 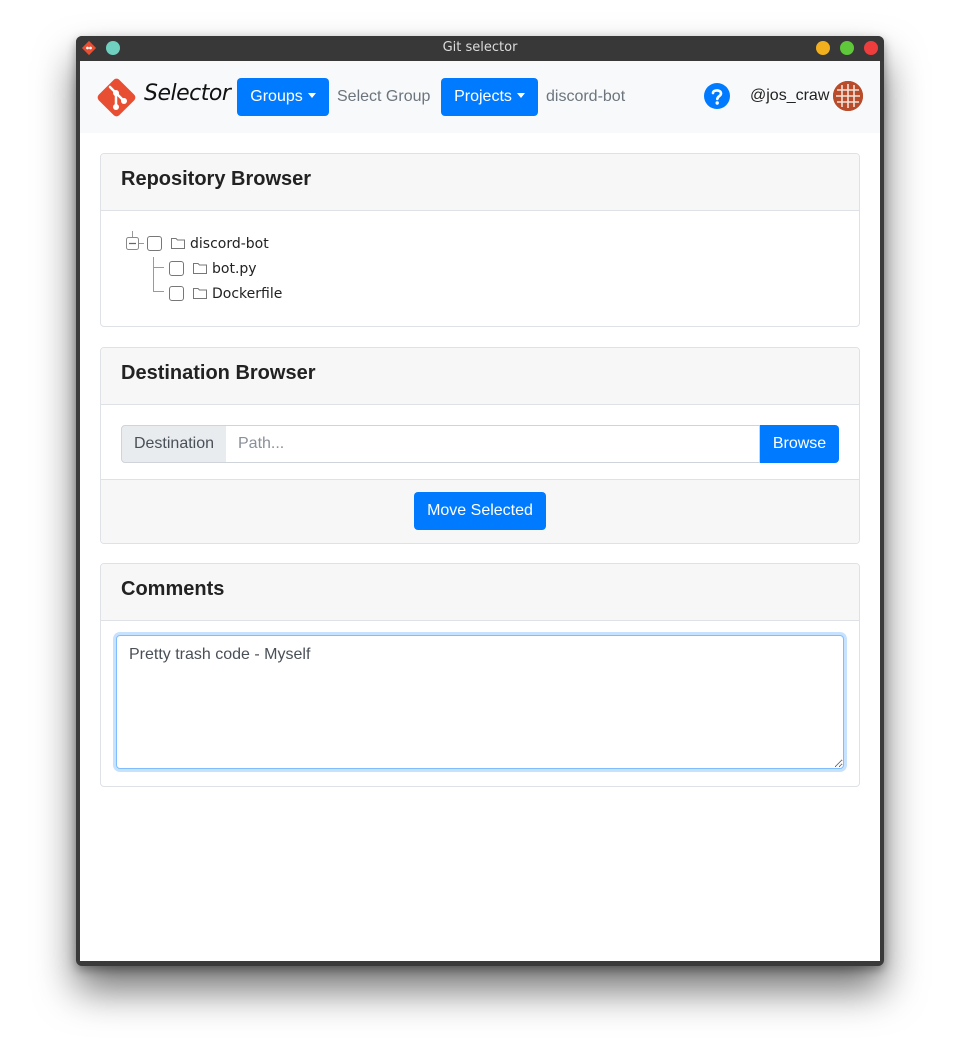 What do you see at coordinates (493, 444) in the screenshot?
I see `destination-path-input` at bounding box center [493, 444].